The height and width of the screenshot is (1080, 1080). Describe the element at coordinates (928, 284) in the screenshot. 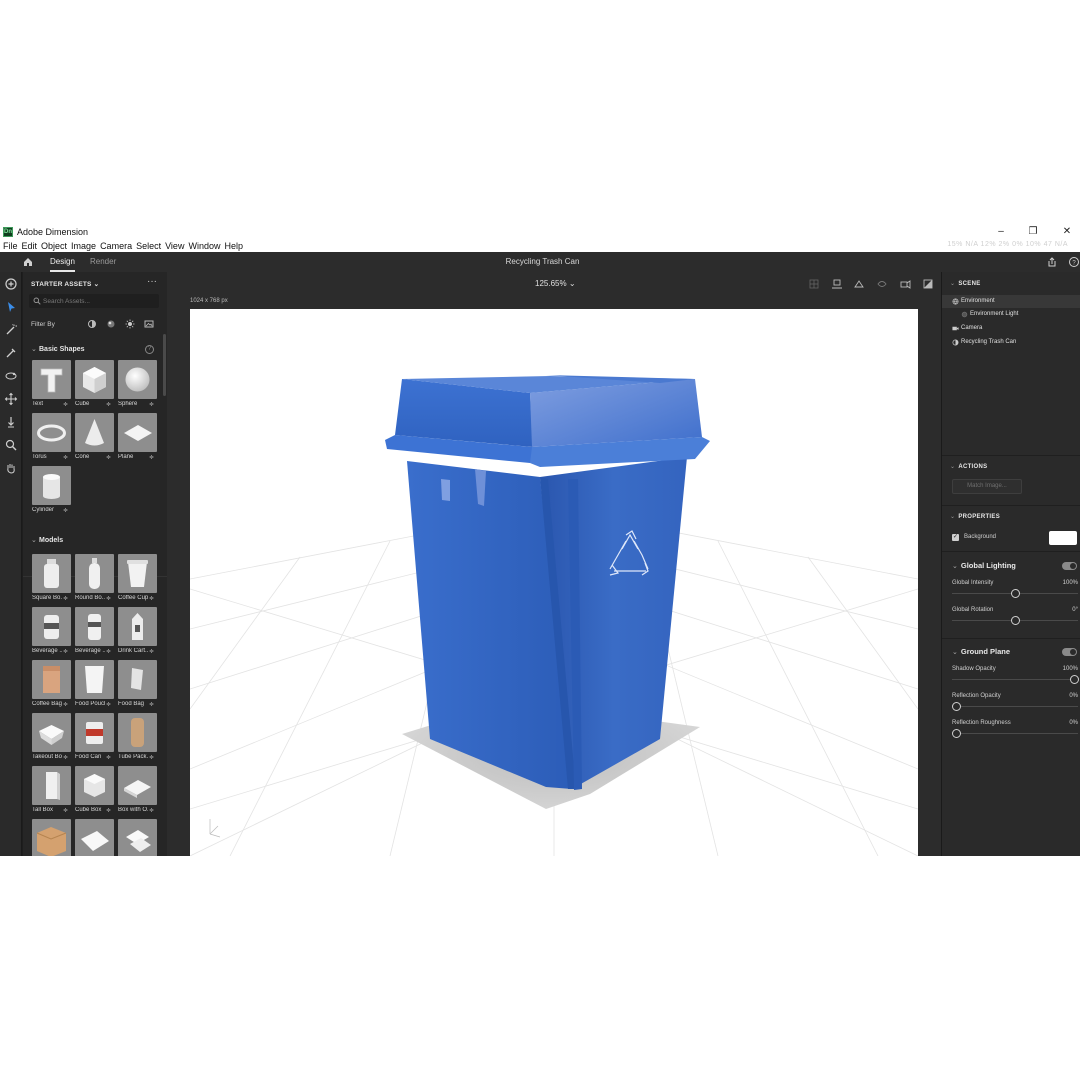

I see `render-preview-icon` at that location.